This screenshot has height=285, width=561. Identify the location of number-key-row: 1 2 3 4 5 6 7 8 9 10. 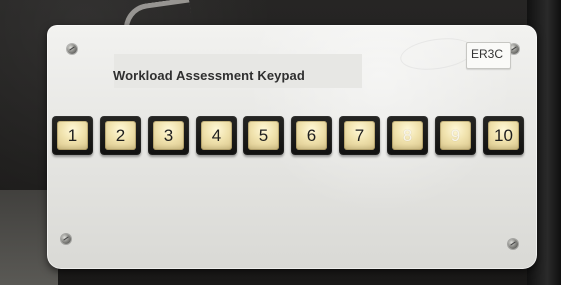
(292, 138).